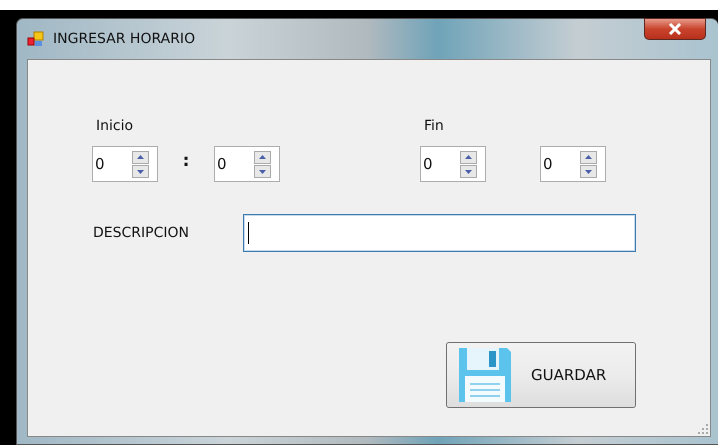  I want to click on close-button, so click(675, 29).